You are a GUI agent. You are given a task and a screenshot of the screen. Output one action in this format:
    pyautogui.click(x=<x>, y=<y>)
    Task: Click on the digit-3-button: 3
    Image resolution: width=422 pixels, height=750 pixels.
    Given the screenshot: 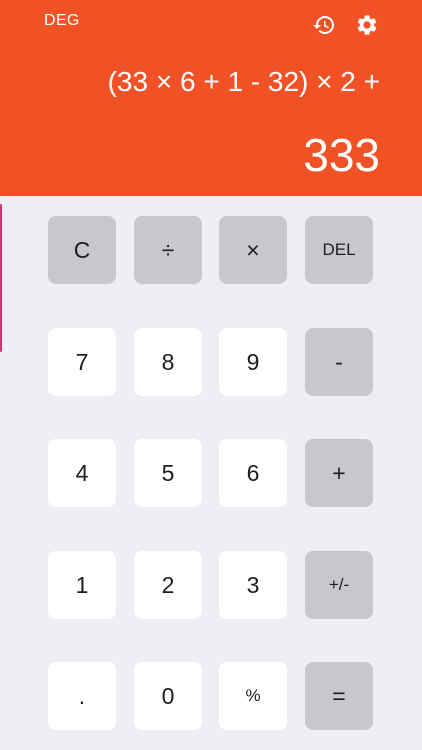 What is the action you would take?
    pyautogui.click(x=253, y=585)
    